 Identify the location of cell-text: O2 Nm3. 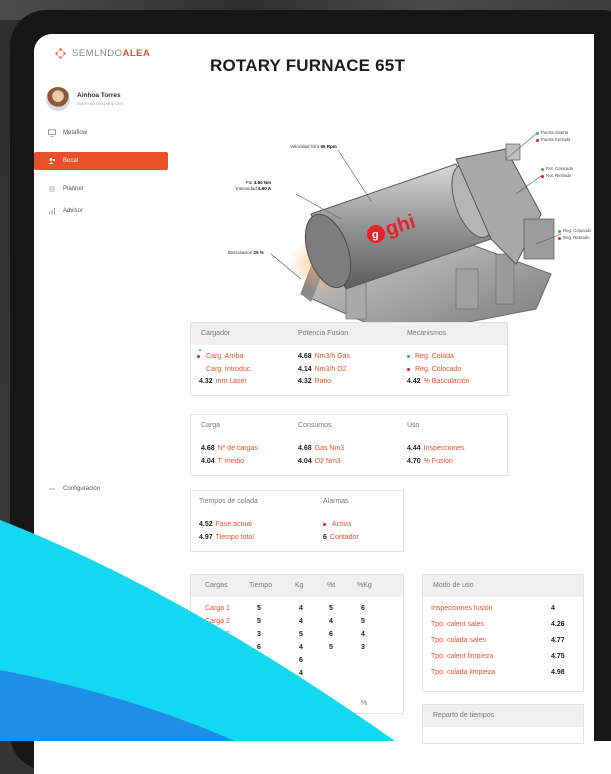
(327, 461).